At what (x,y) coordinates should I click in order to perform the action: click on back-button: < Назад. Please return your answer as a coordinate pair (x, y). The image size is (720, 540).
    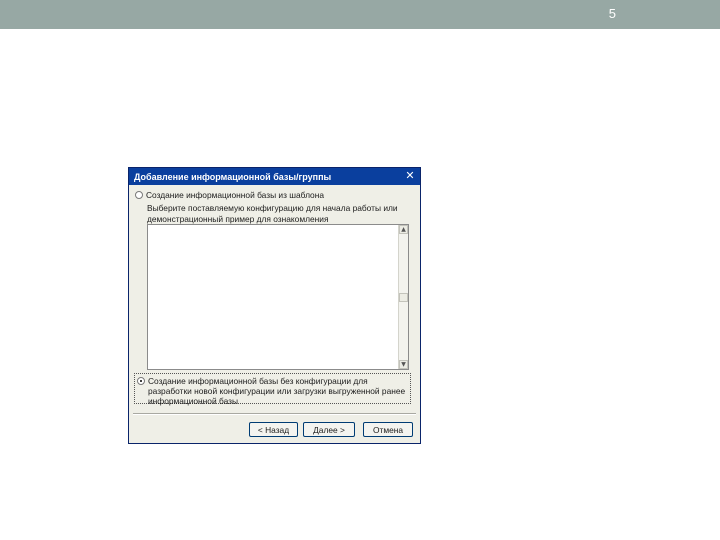
    Looking at the image, I should click on (273, 429).